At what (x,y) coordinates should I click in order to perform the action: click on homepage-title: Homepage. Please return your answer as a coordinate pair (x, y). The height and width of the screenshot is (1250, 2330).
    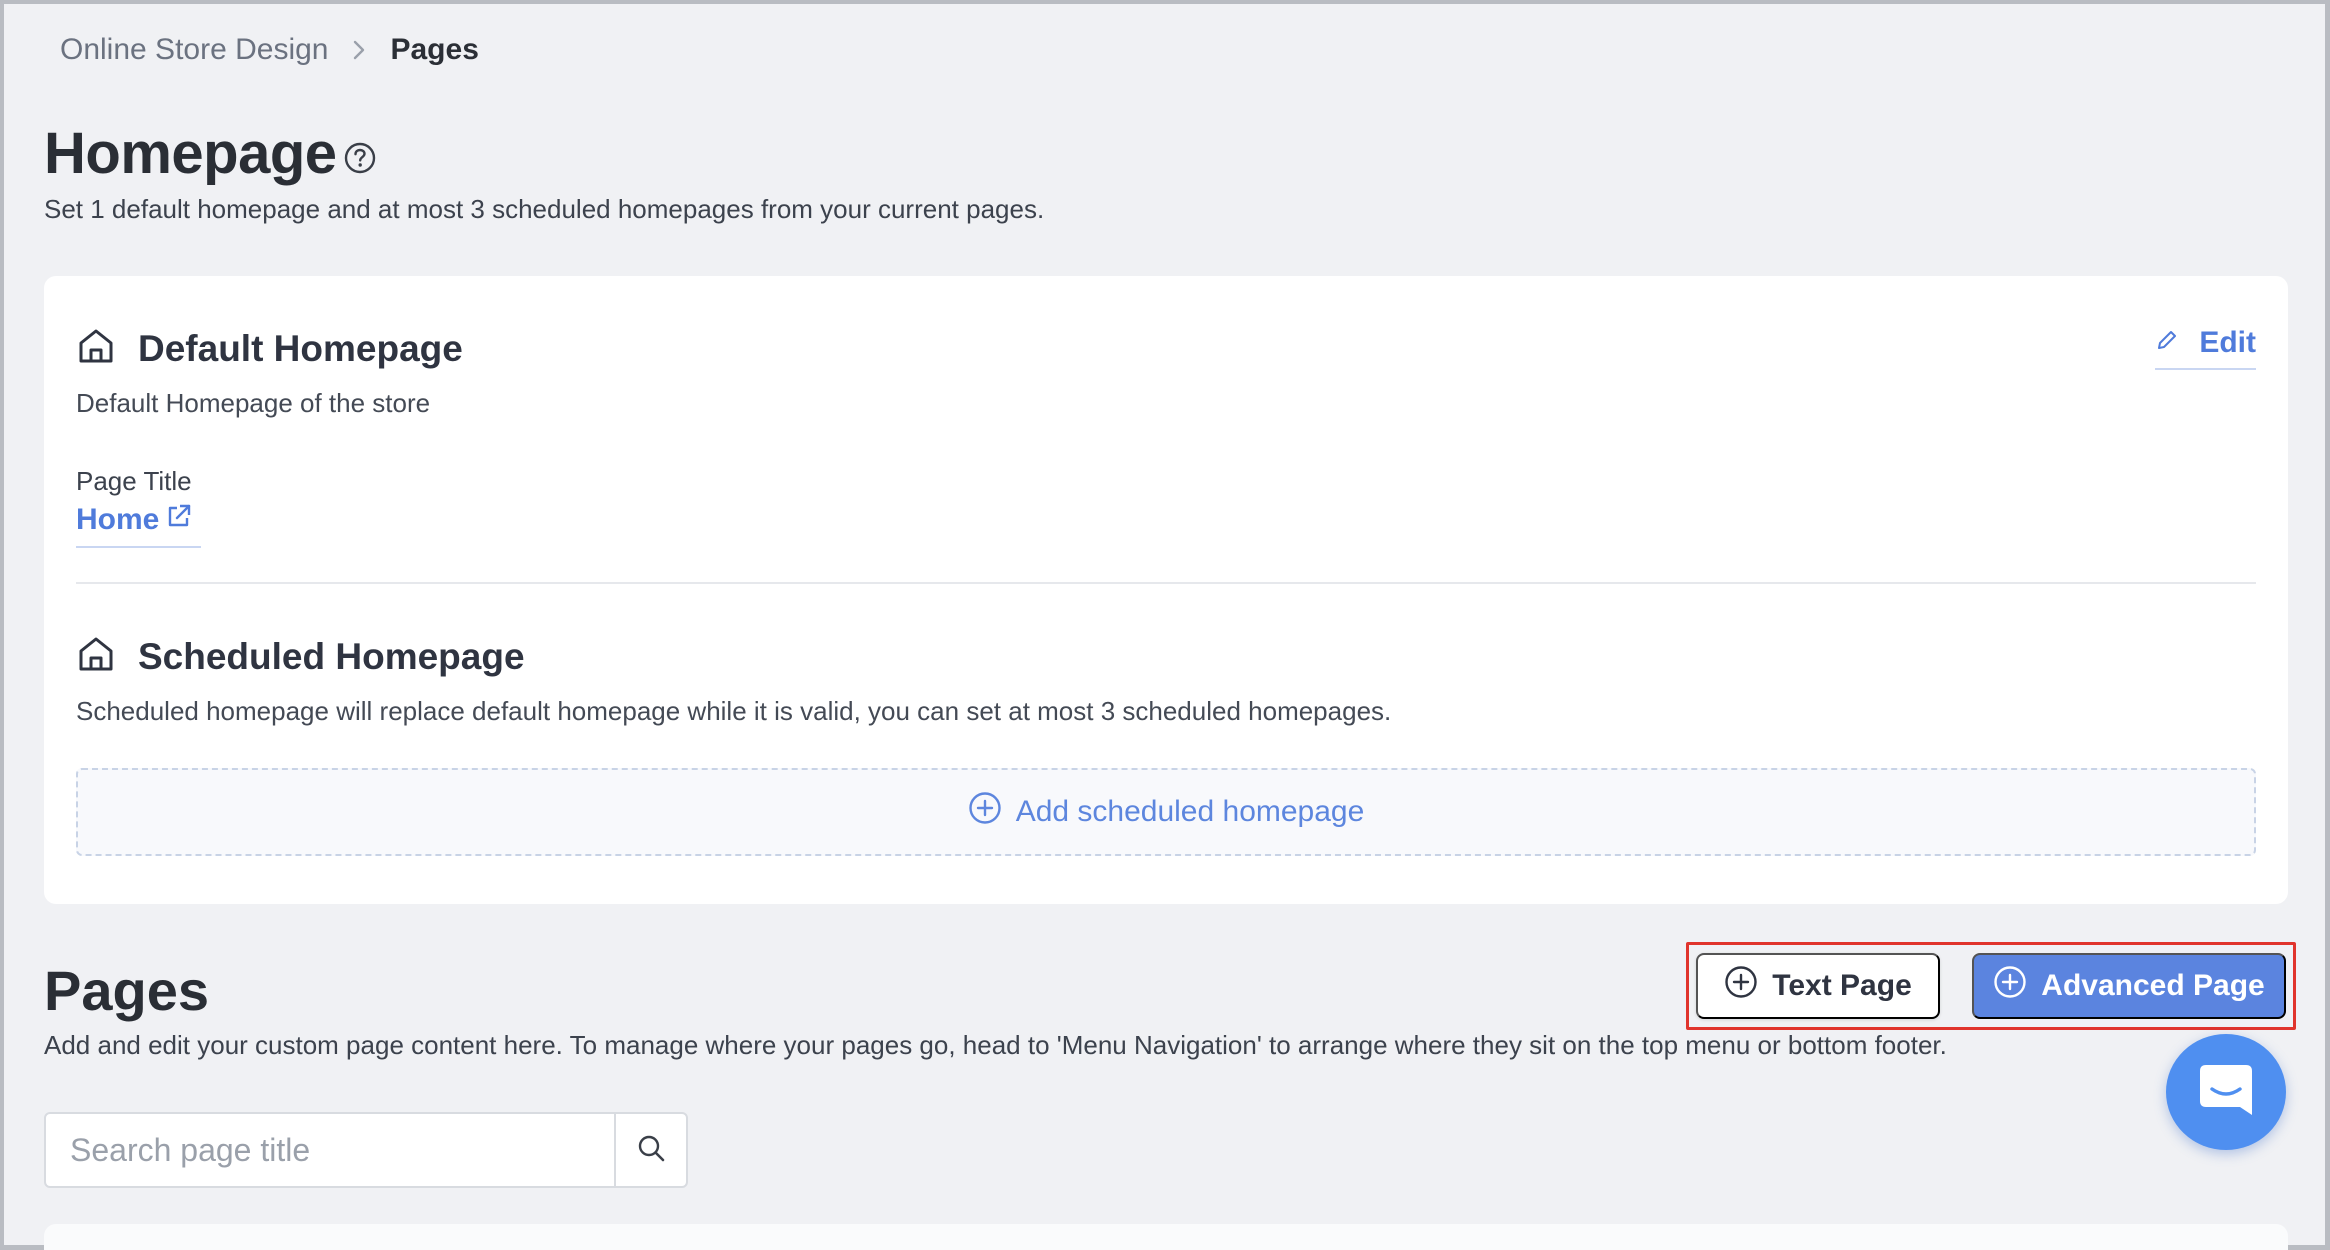
    Looking at the image, I should click on (190, 153).